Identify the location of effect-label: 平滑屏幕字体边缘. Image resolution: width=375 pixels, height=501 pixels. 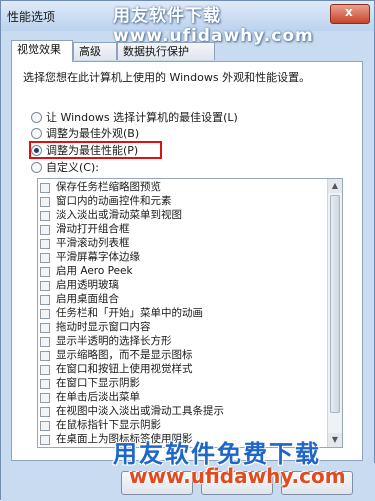
(98, 257).